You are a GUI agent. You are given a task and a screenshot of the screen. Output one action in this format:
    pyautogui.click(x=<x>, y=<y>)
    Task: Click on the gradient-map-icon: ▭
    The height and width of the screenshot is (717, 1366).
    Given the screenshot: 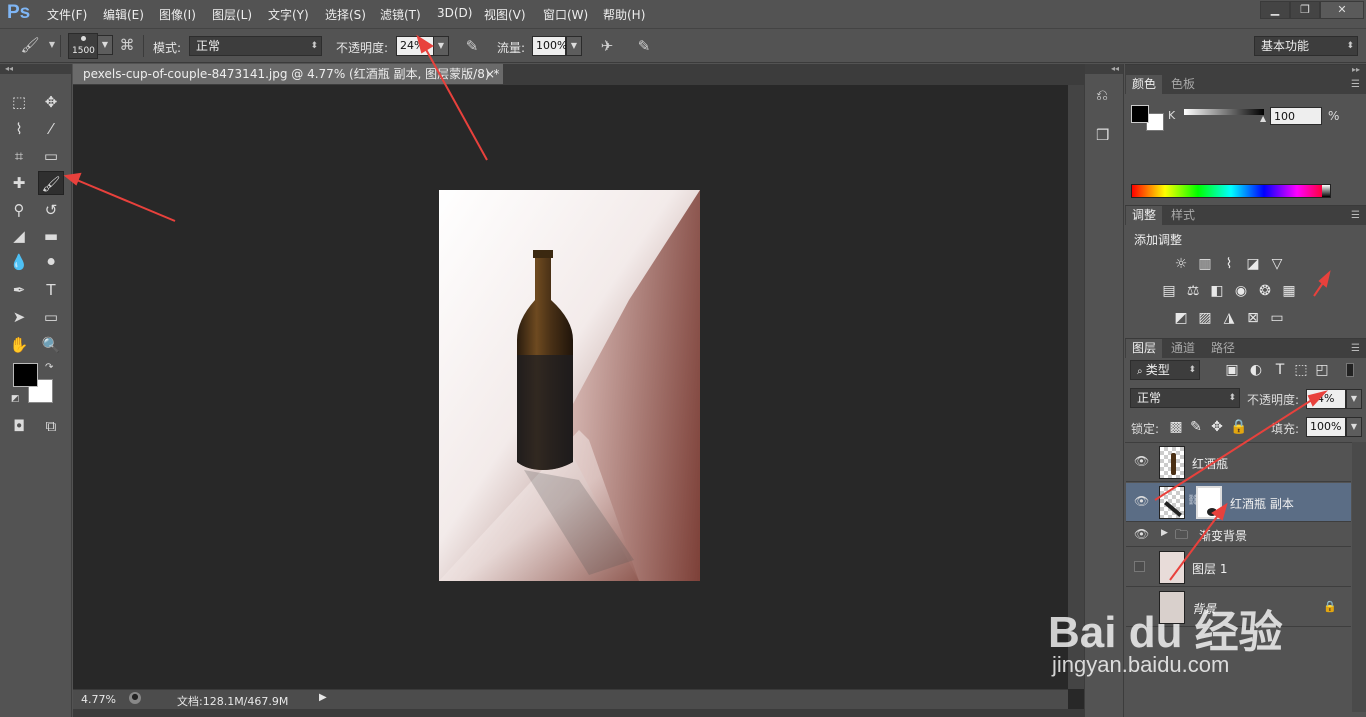 What is the action you would take?
    pyautogui.click(x=1277, y=318)
    